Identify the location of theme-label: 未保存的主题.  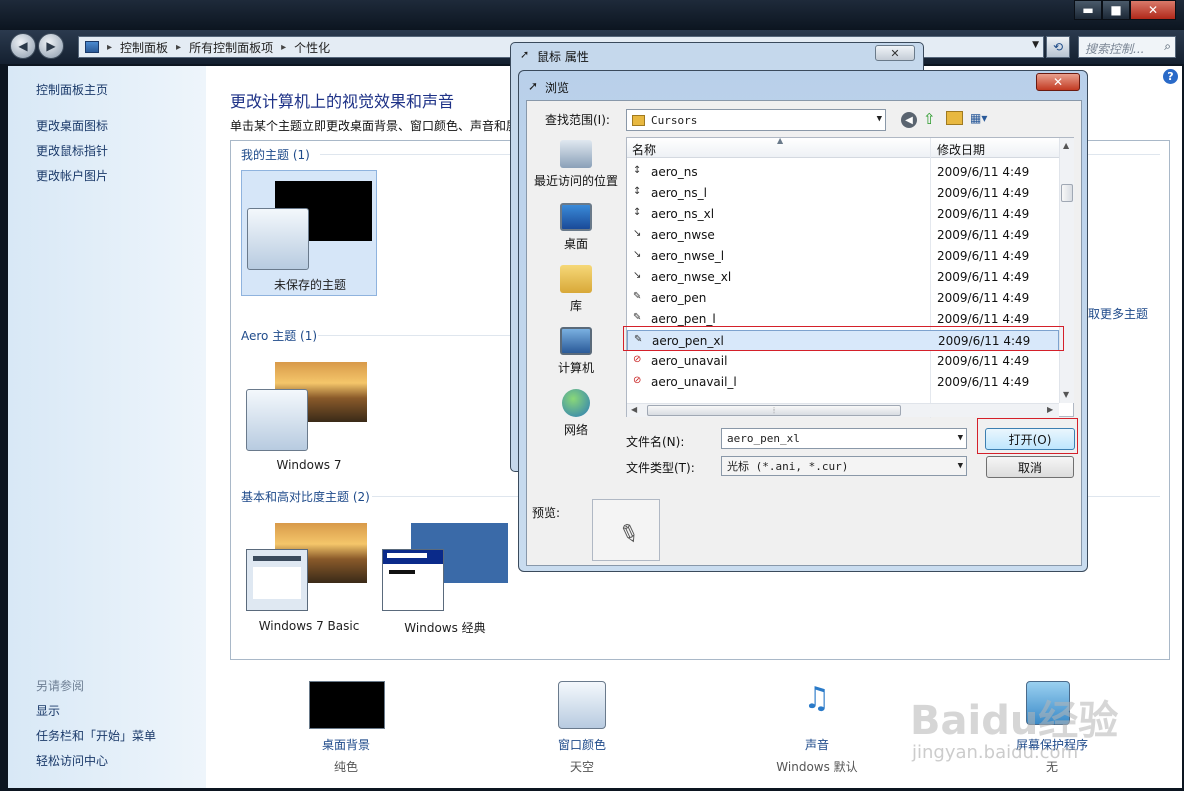
(309, 285).